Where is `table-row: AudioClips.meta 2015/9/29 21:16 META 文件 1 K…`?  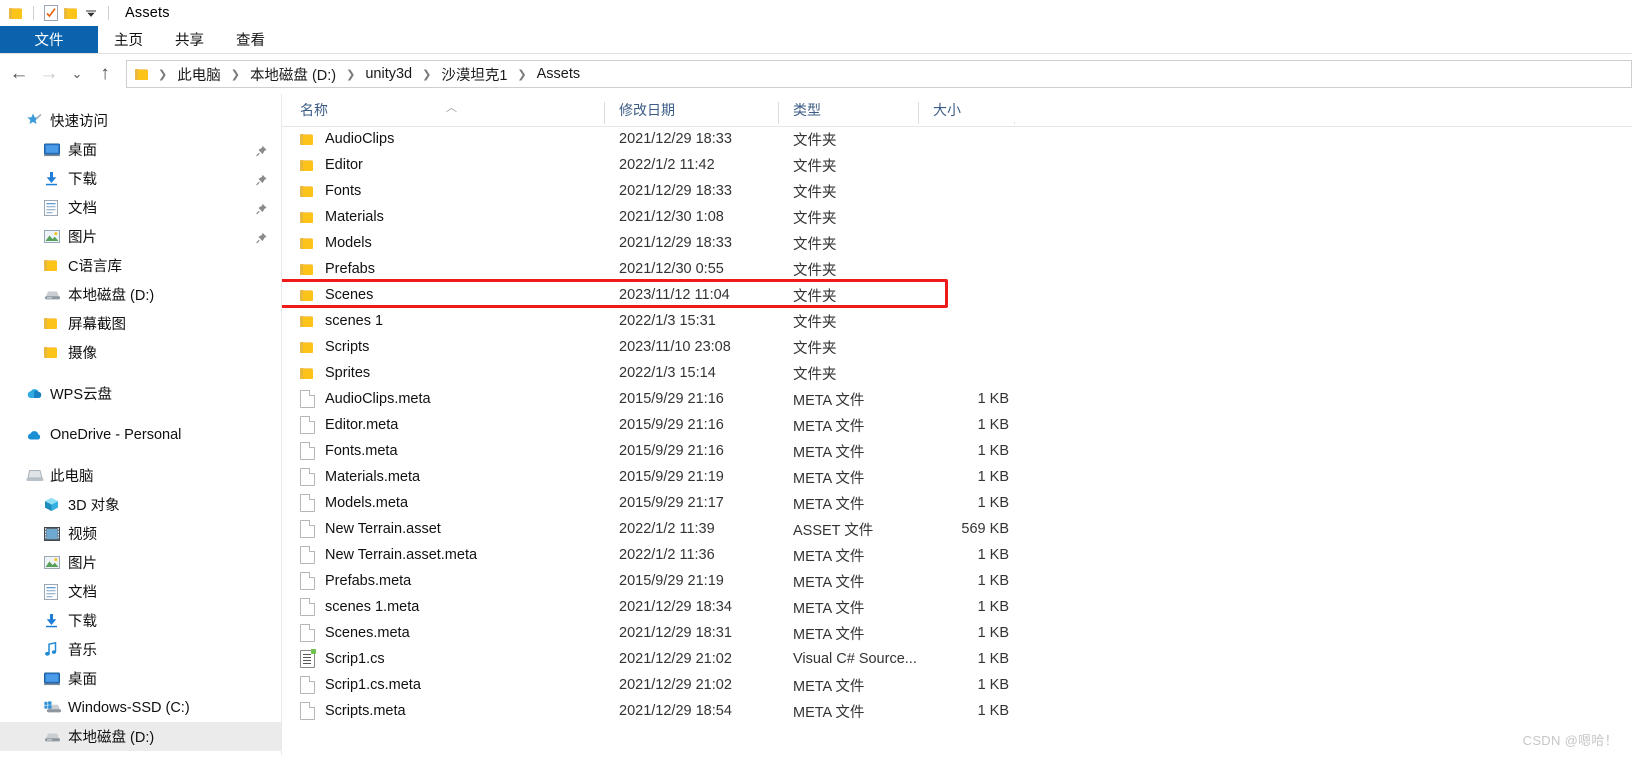 table-row: AudioClips.meta 2015/9/29 21:16 META 文件 1 K… is located at coordinates (957, 399).